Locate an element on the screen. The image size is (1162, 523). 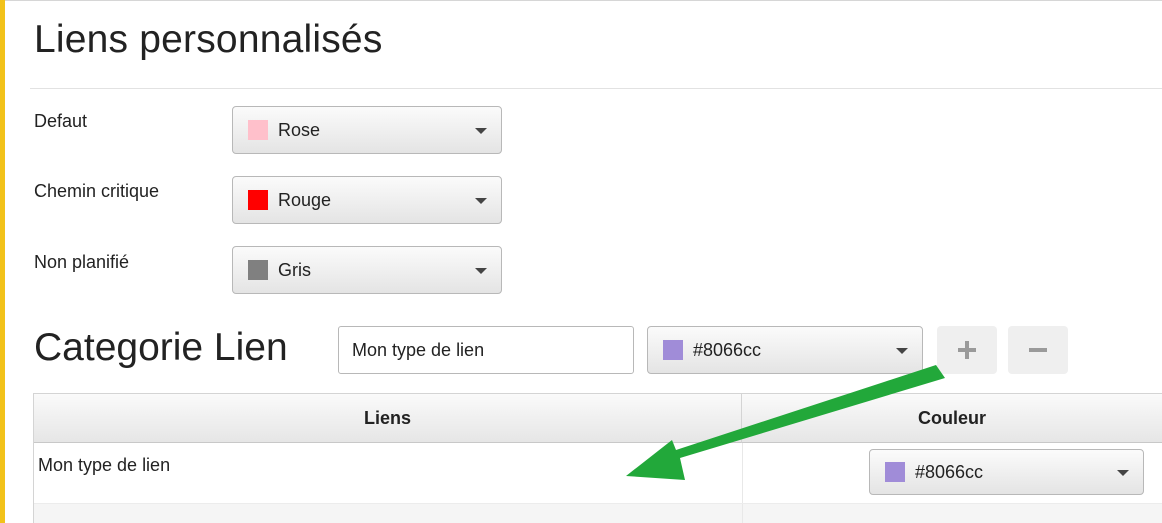
category-color-select: #8066cc is located at coordinates (785, 350).